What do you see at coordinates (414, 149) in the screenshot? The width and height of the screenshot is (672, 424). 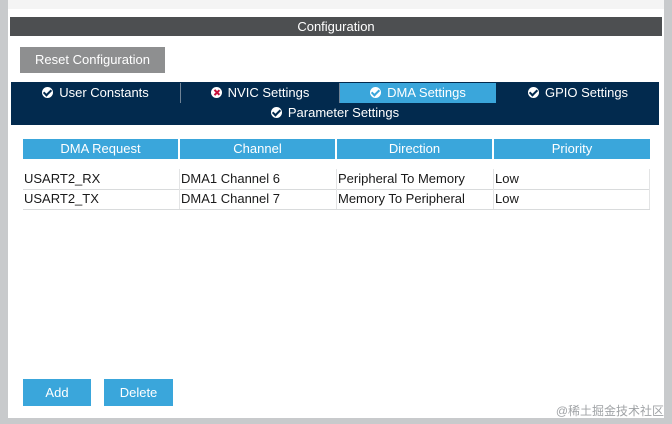 I see `column-header-direction: Direction` at bounding box center [414, 149].